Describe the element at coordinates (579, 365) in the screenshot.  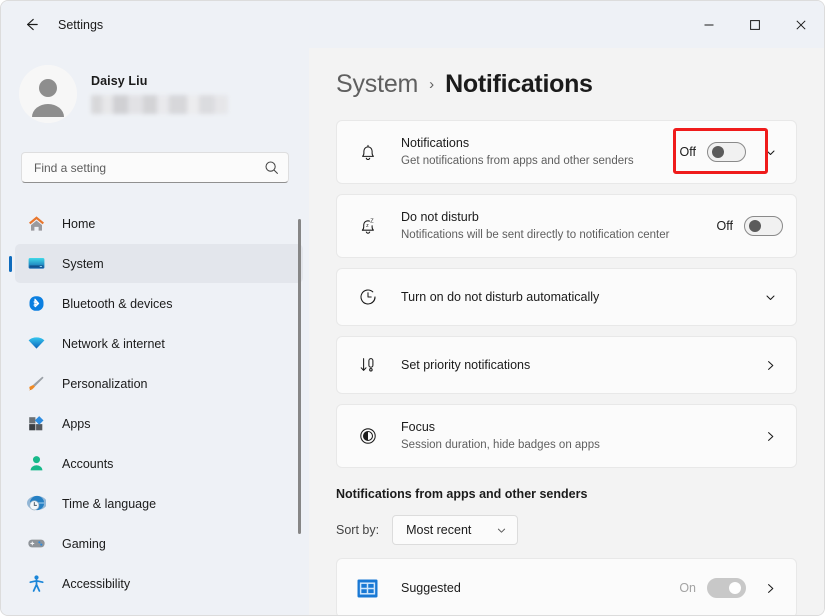
I see `card-text: Set priority notifications` at that location.